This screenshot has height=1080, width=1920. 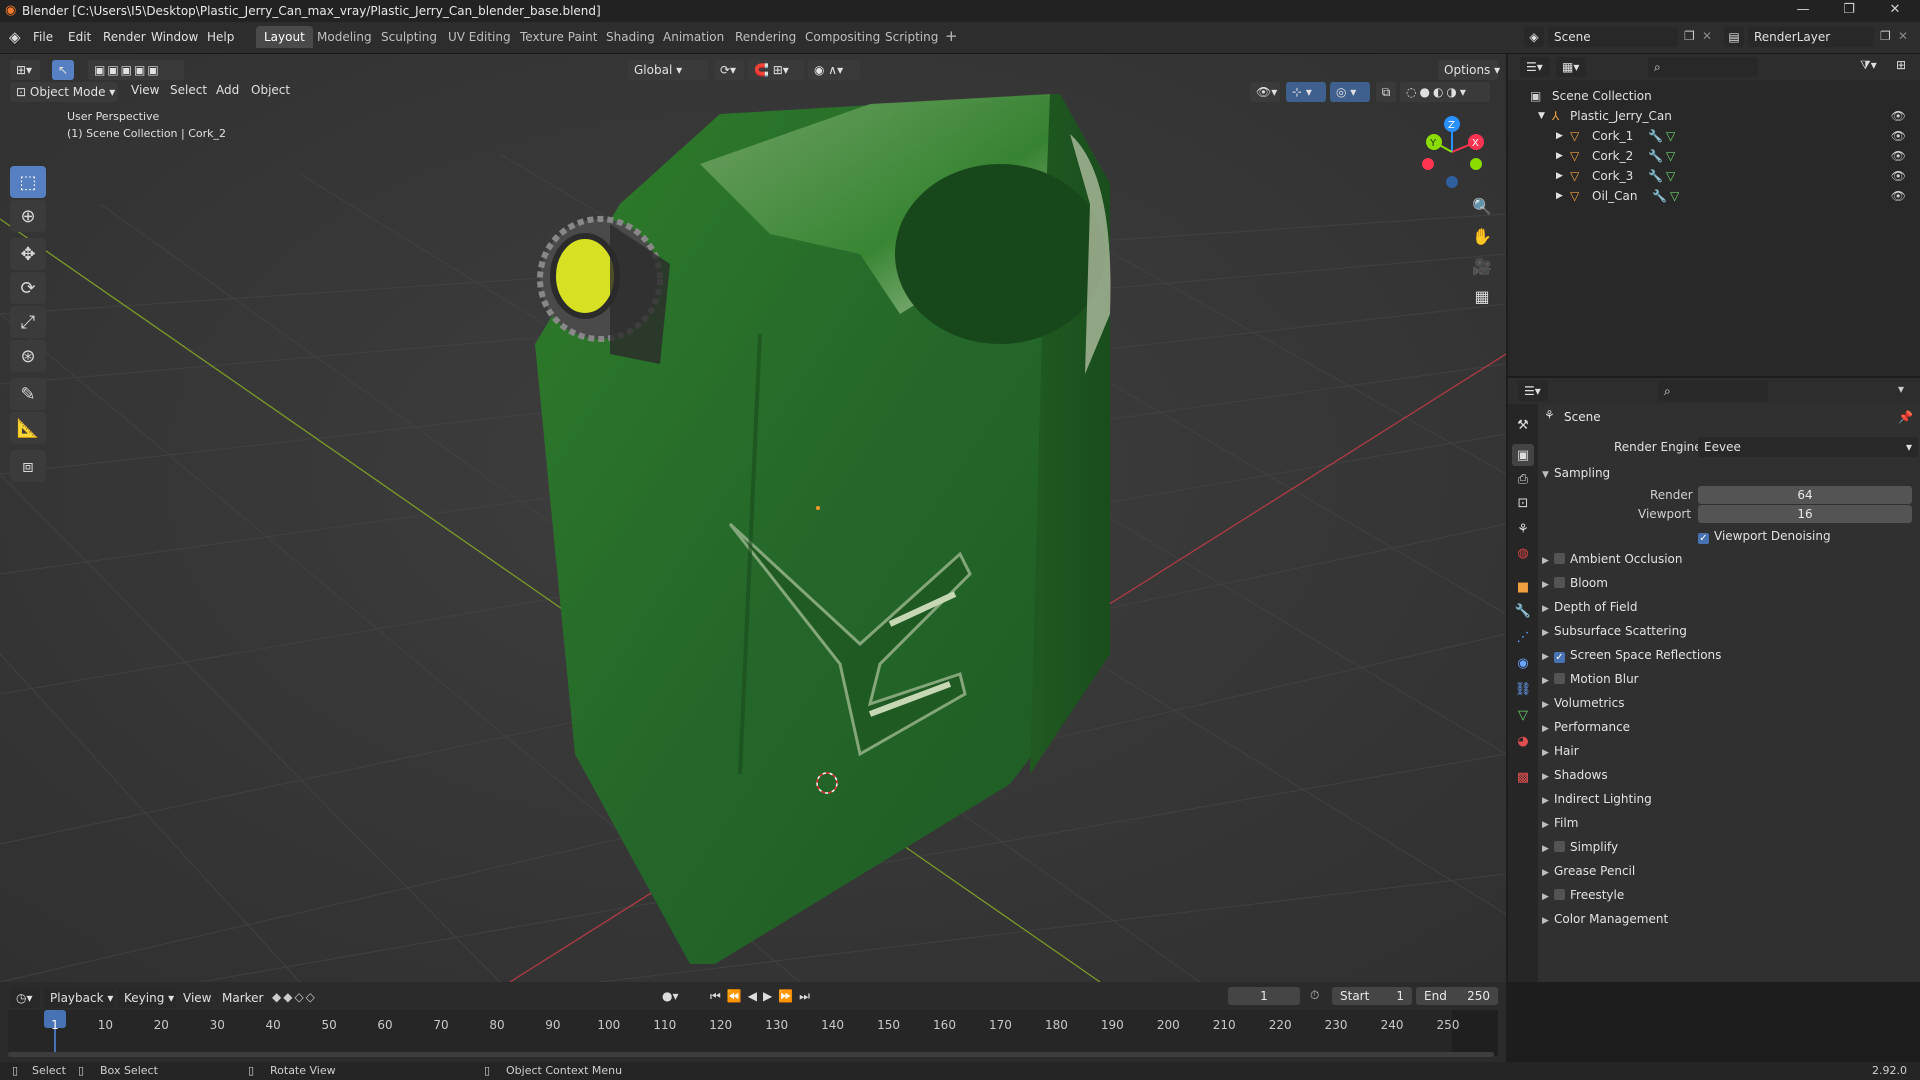 I want to click on delete-scene-icon: ✕, so click(x=1707, y=36).